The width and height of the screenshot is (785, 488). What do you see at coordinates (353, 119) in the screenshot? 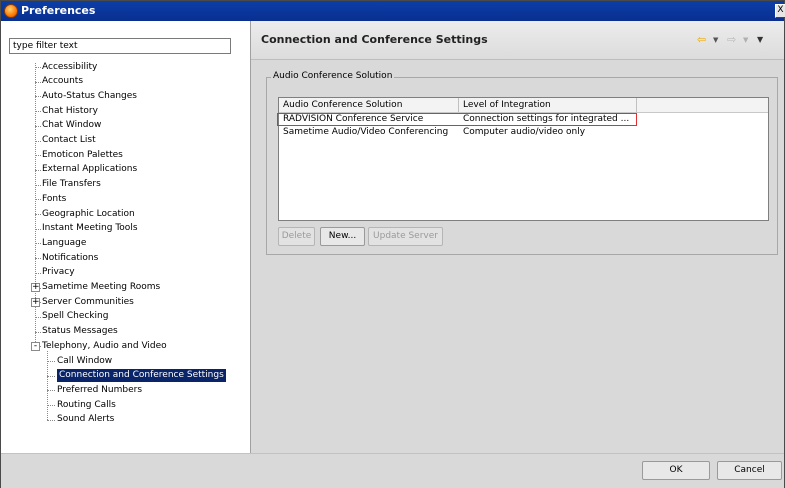
I see `row-solution: RADVISION Conference Service` at bounding box center [353, 119].